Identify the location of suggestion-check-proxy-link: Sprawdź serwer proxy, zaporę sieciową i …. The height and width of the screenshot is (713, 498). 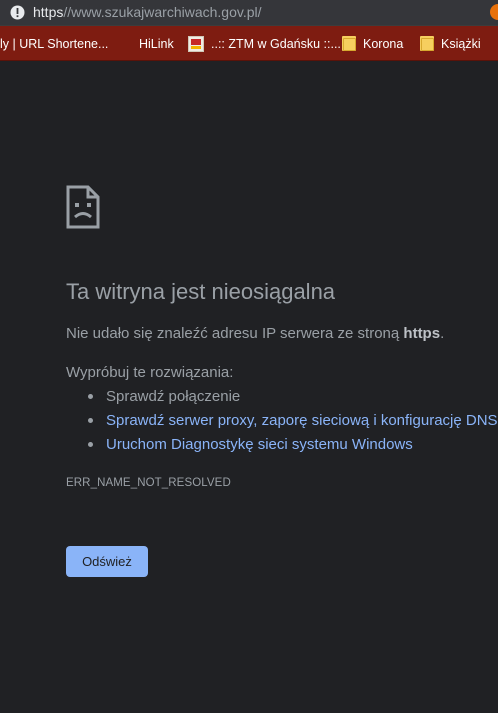
(293, 423).